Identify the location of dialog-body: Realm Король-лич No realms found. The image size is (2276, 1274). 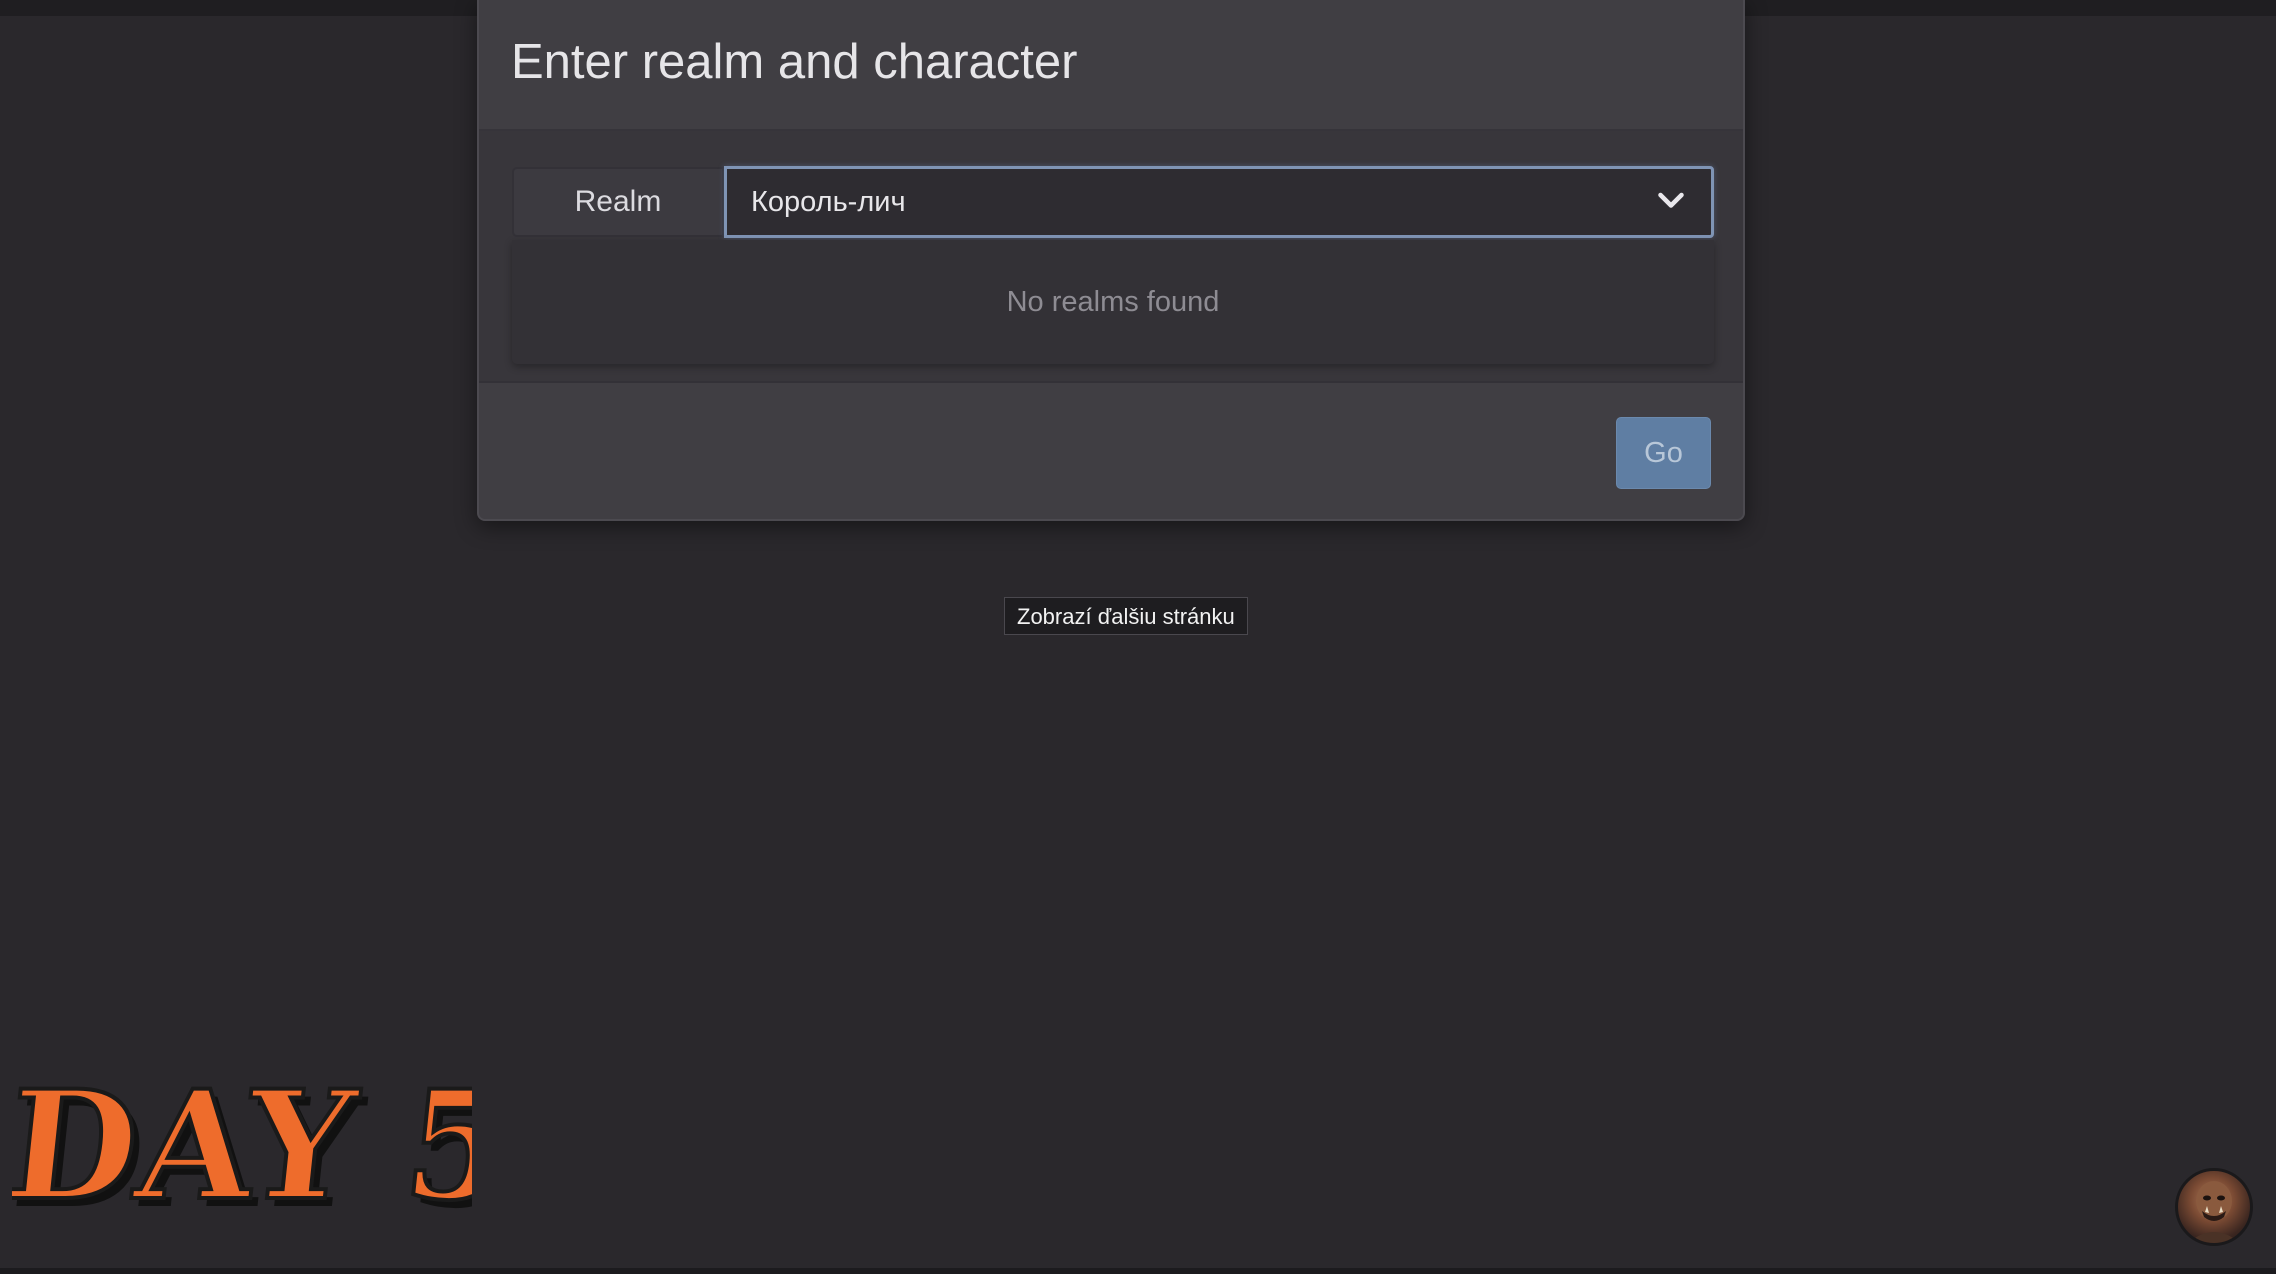
(1111, 257).